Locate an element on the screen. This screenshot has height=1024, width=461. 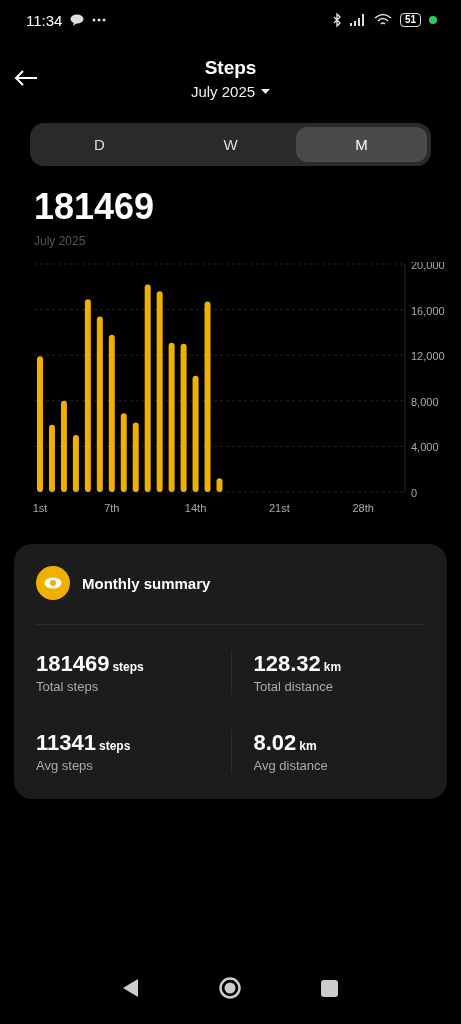
bluetooth-icon is located at coordinates (337, 20).